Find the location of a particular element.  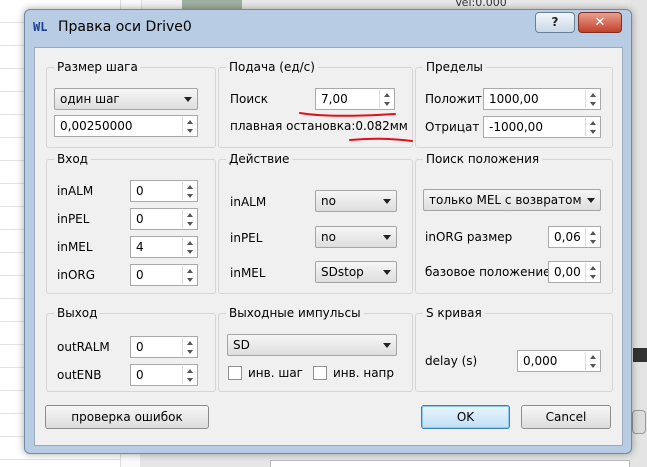

underline-smooth-stop is located at coordinates (381, 139).